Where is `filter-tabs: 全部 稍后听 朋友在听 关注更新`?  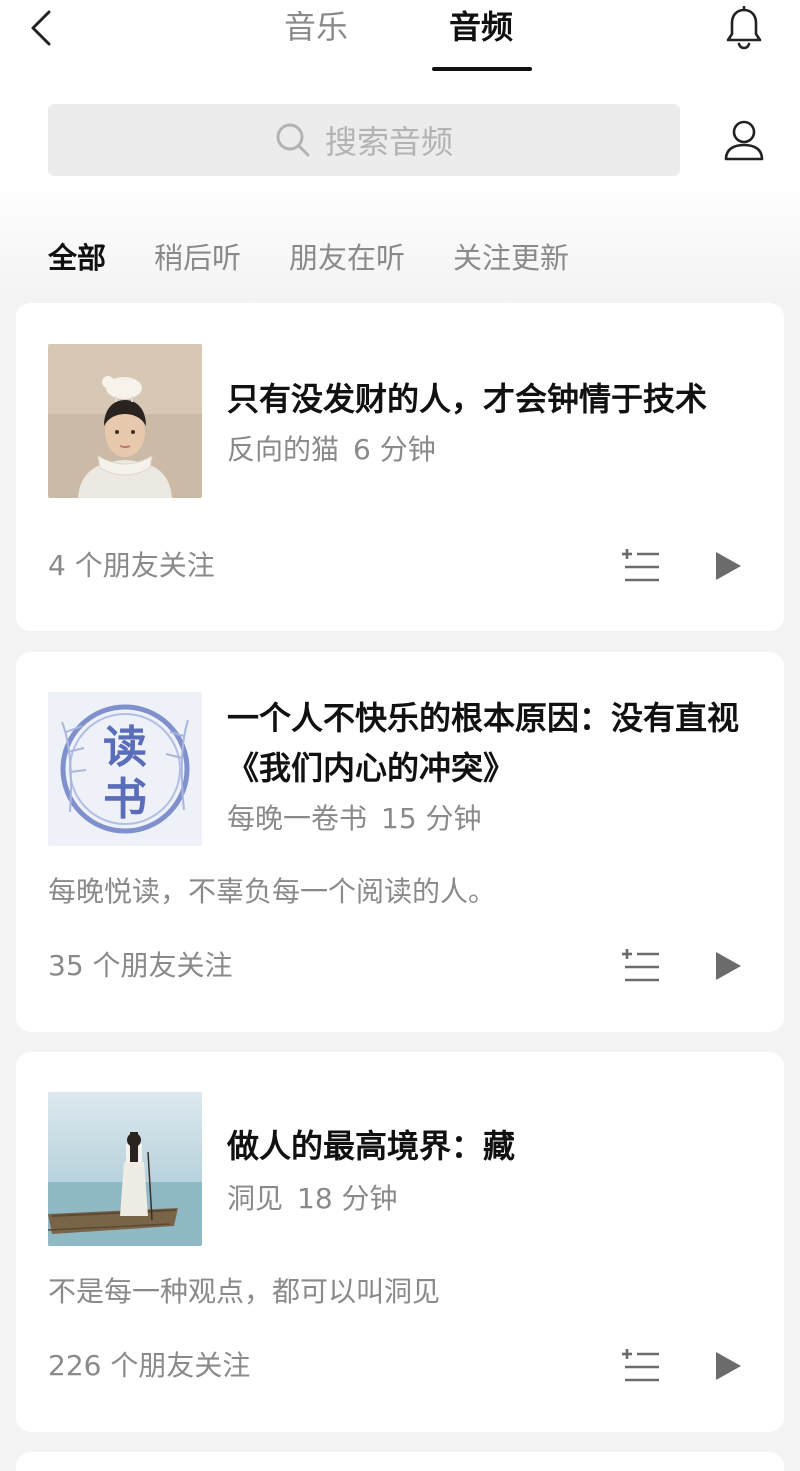
filter-tabs: 全部 稍后听 朋友在听 关注更新 is located at coordinates (332, 258).